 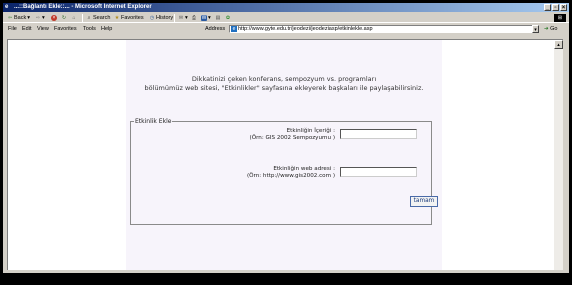 I want to click on window-controls: _ ▫ ×, so click(x=555, y=7).